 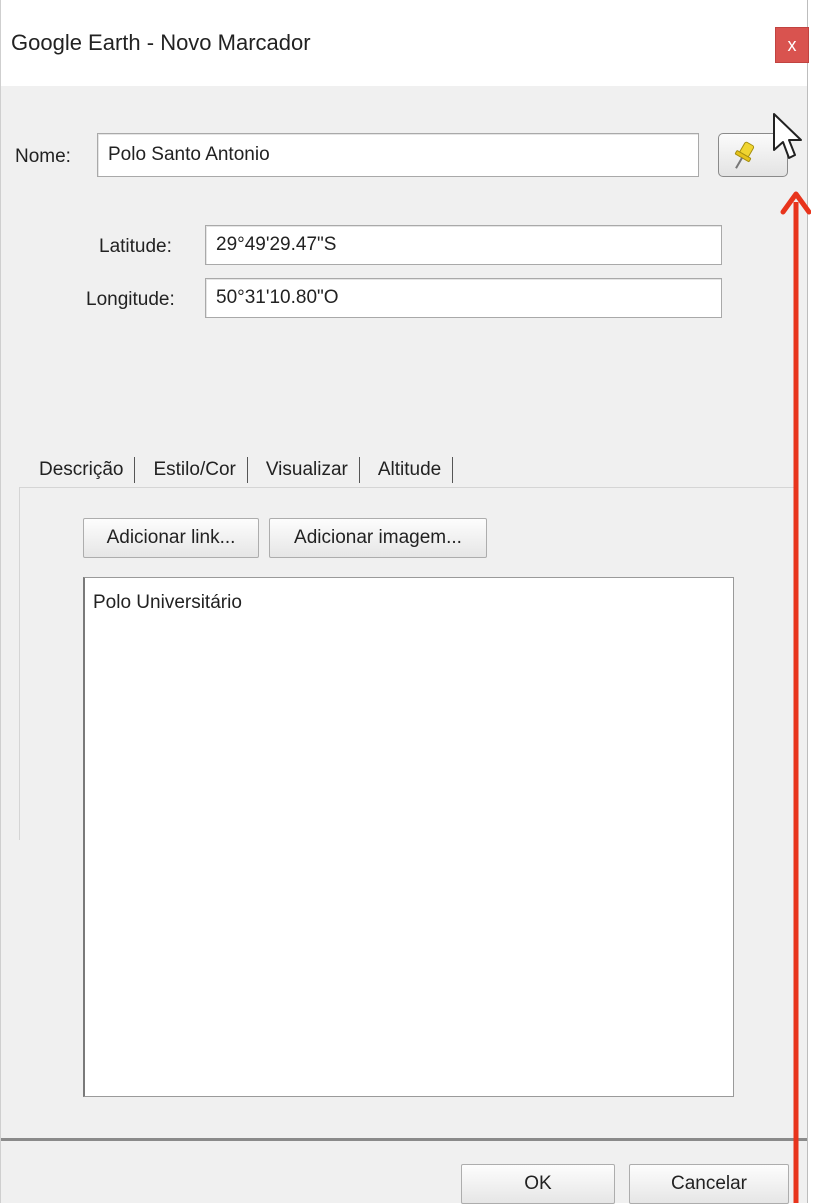 I want to click on tab-strip: Descrição Estilo/Cor Visualizar Altitude, so click(x=237, y=468).